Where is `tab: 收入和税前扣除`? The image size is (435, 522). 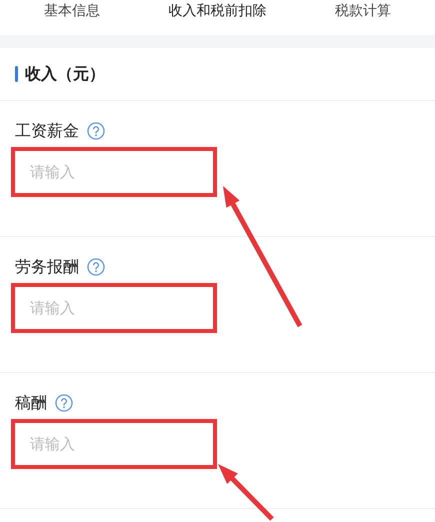 tab: 收入和税前扣除 is located at coordinates (217, 11).